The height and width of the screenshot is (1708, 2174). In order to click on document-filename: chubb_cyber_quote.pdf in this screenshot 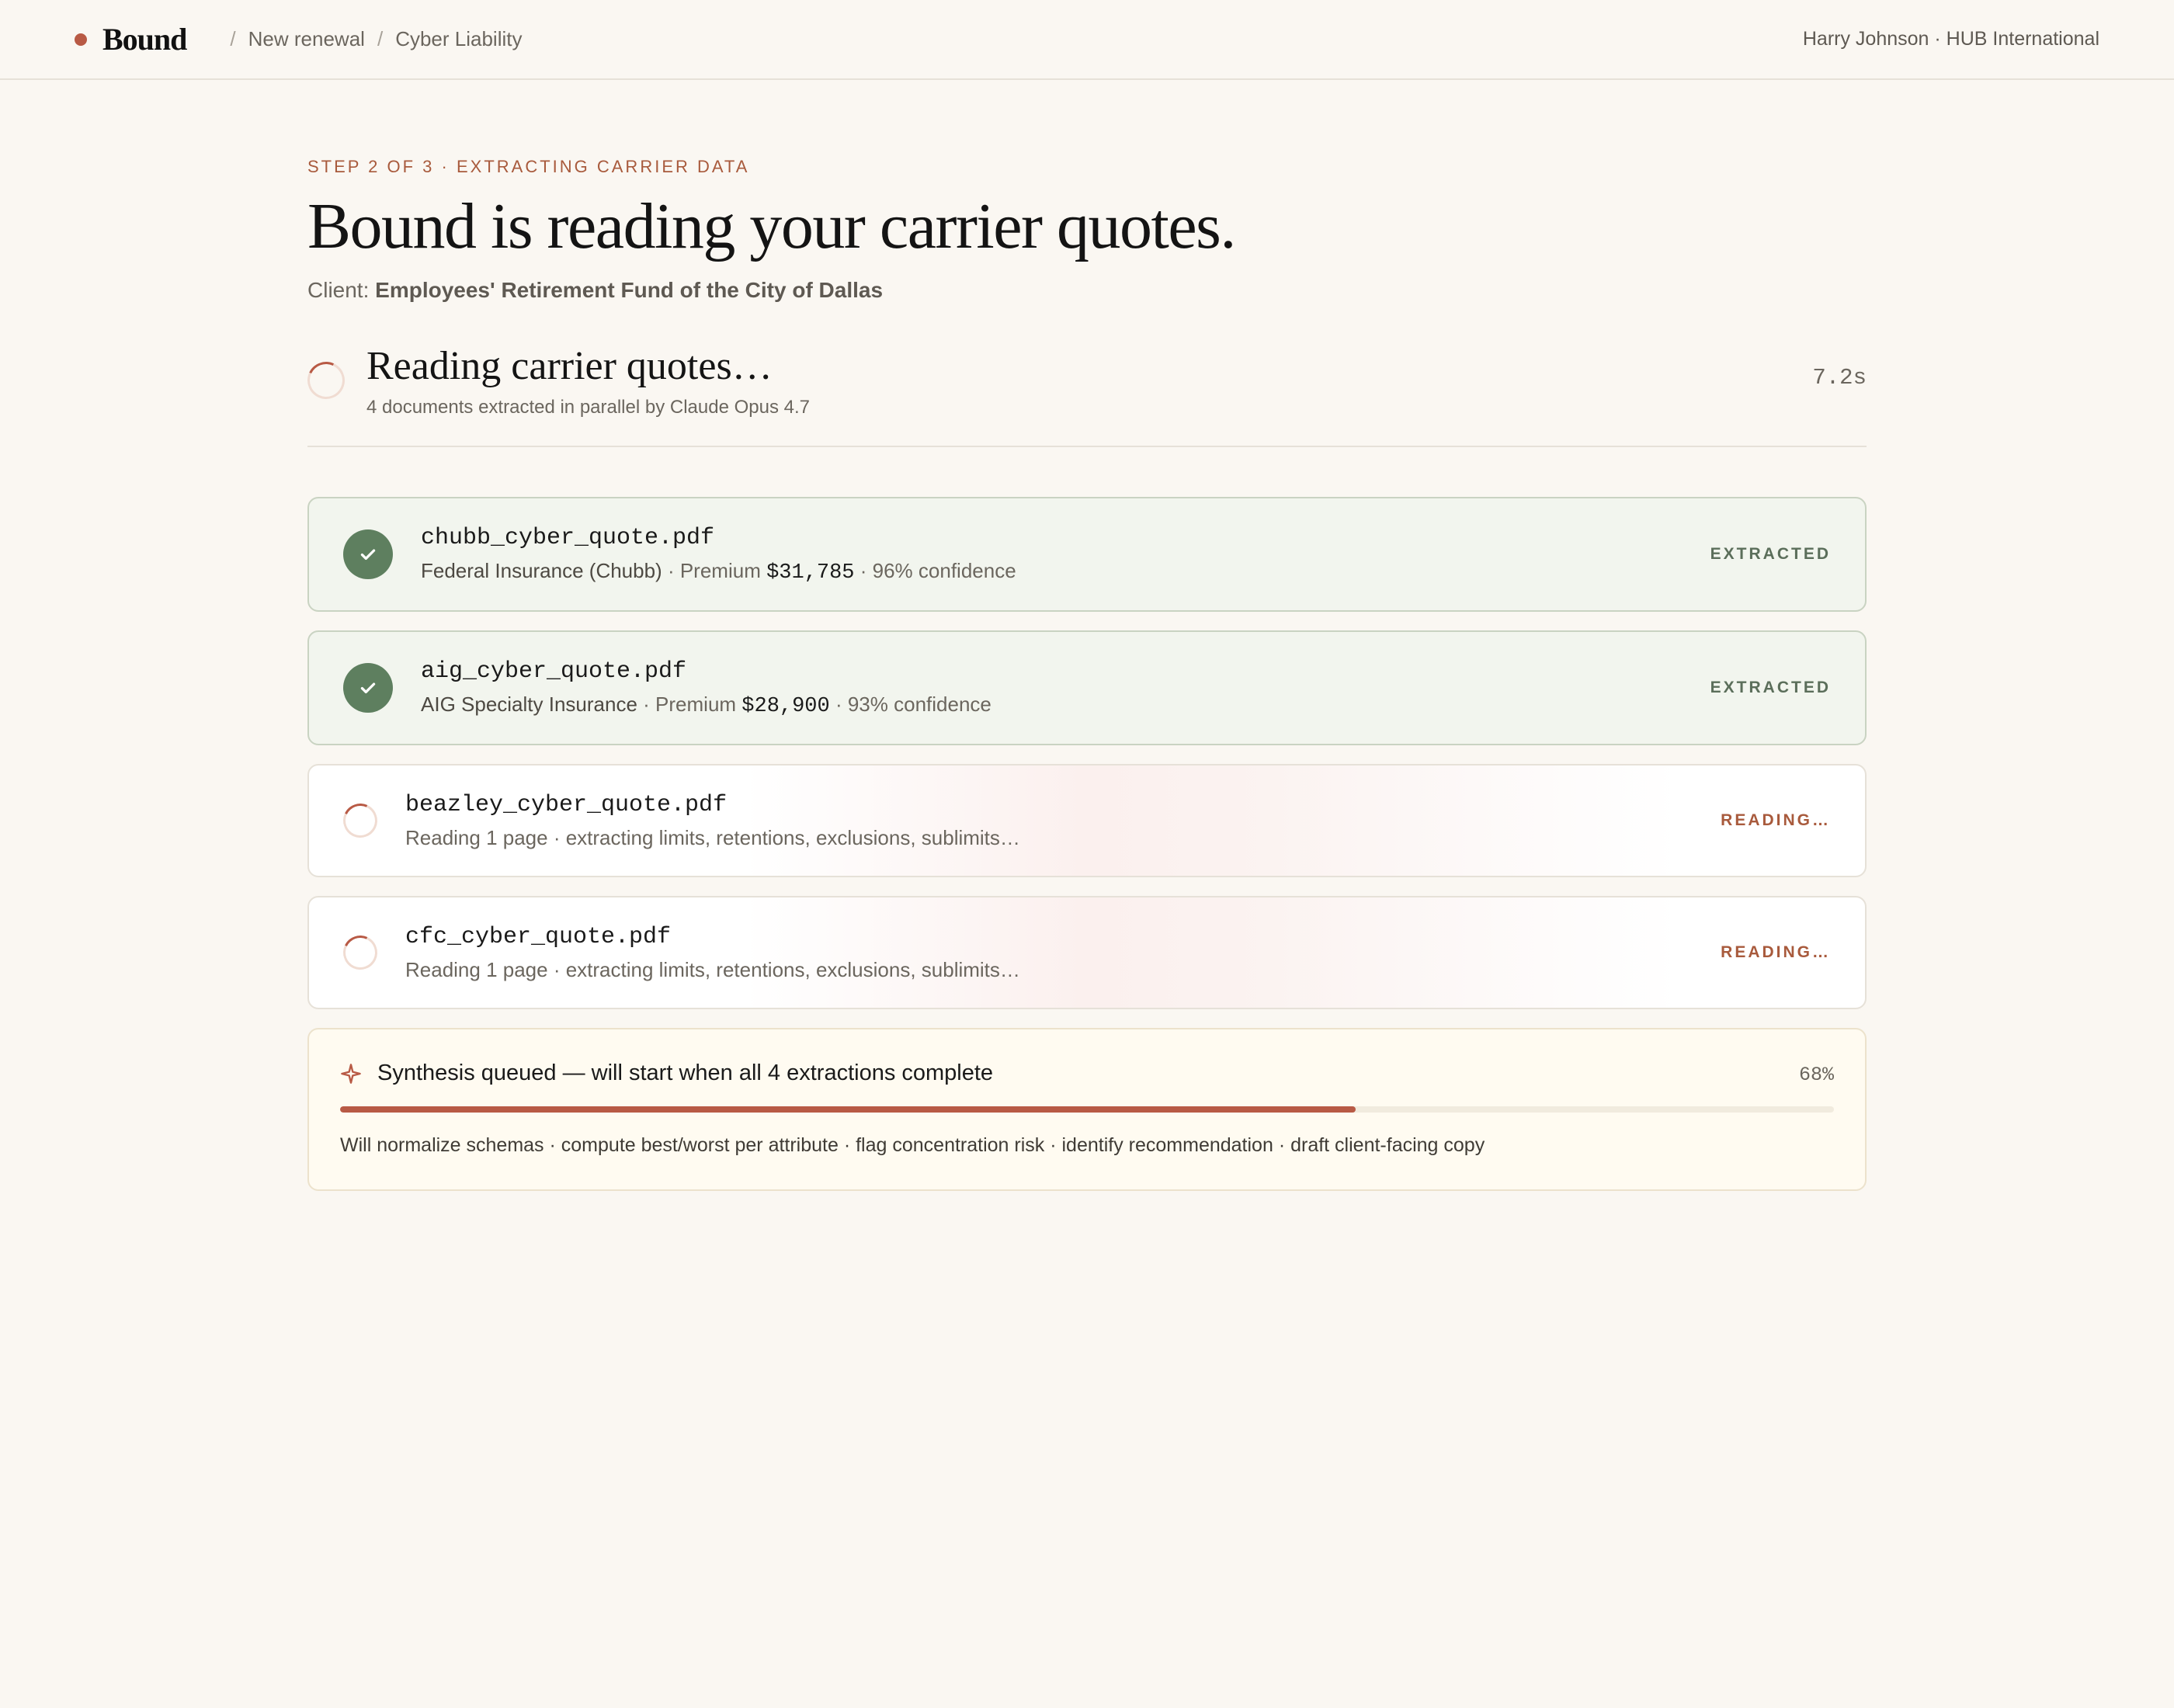, I will do `click(568, 537)`.